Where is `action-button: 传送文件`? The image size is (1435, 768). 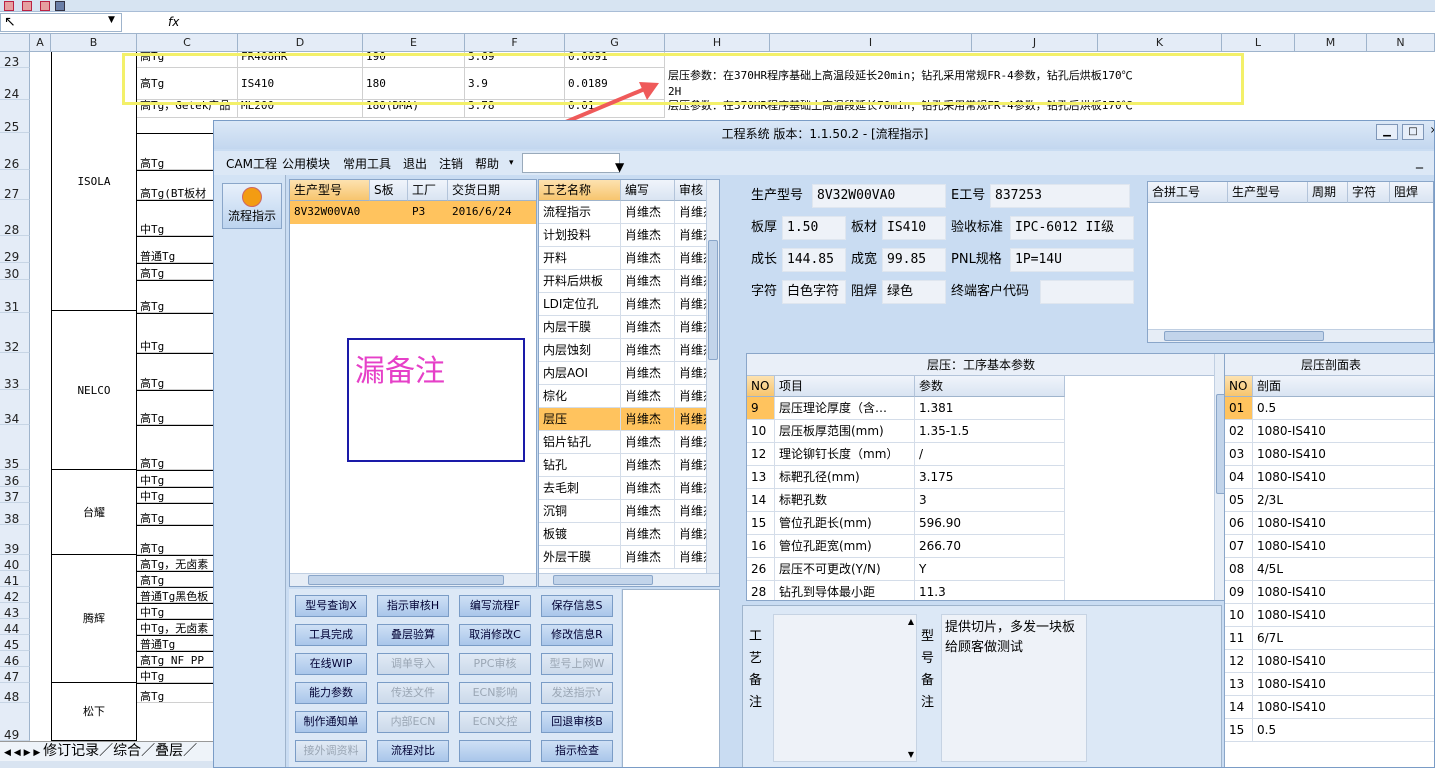 action-button: 传送文件 is located at coordinates (413, 693).